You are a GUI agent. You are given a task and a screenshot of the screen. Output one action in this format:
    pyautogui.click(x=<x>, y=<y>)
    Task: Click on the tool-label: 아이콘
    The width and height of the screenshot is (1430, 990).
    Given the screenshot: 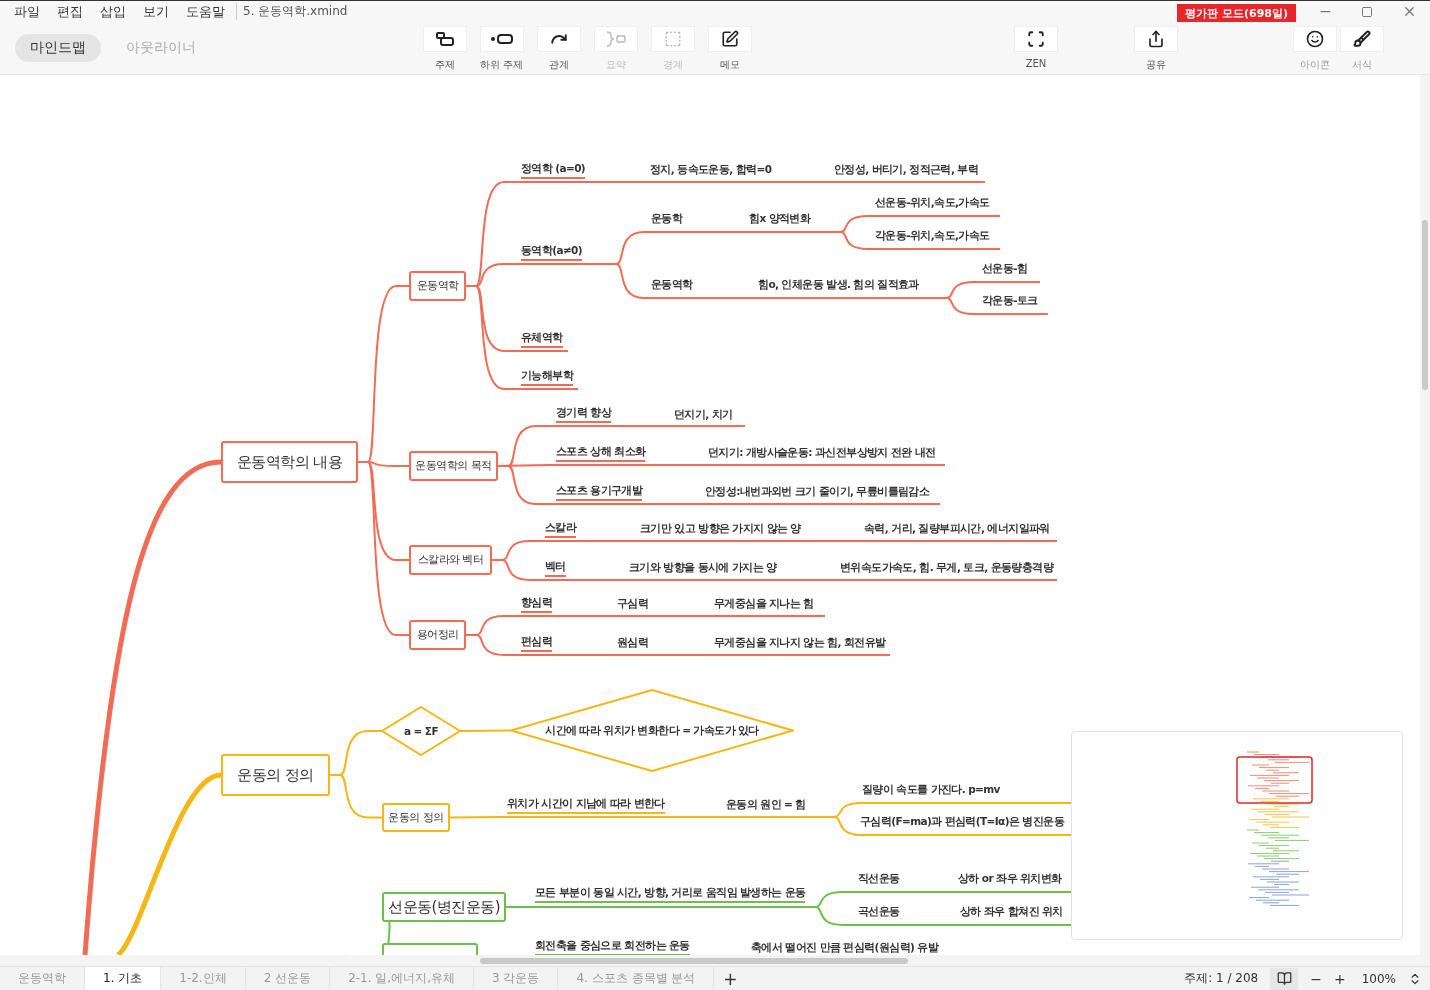 What is the action you would take?
    pyautogui.click(x=1314, y=65)
    